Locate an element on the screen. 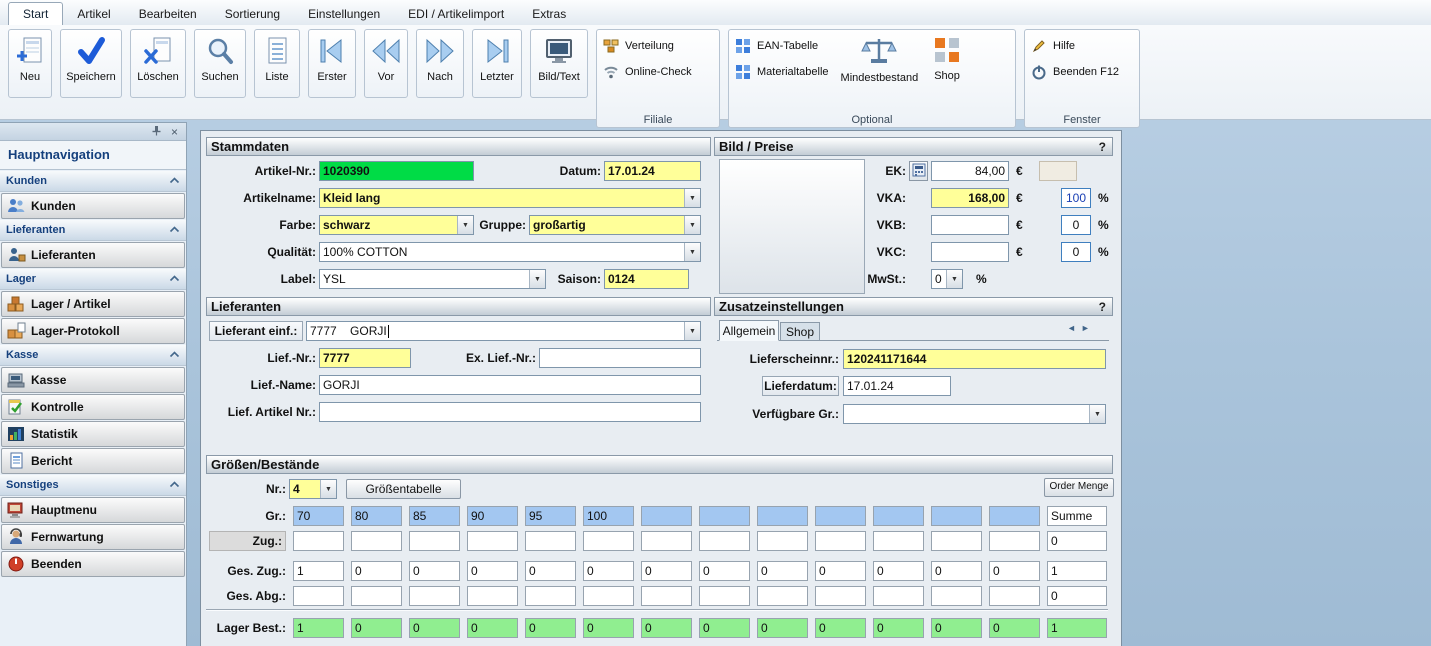 This screenshot has height=646, width=1431. sidebar-item-lieferanten: Lieferanten is located at coordinates (93, 255).